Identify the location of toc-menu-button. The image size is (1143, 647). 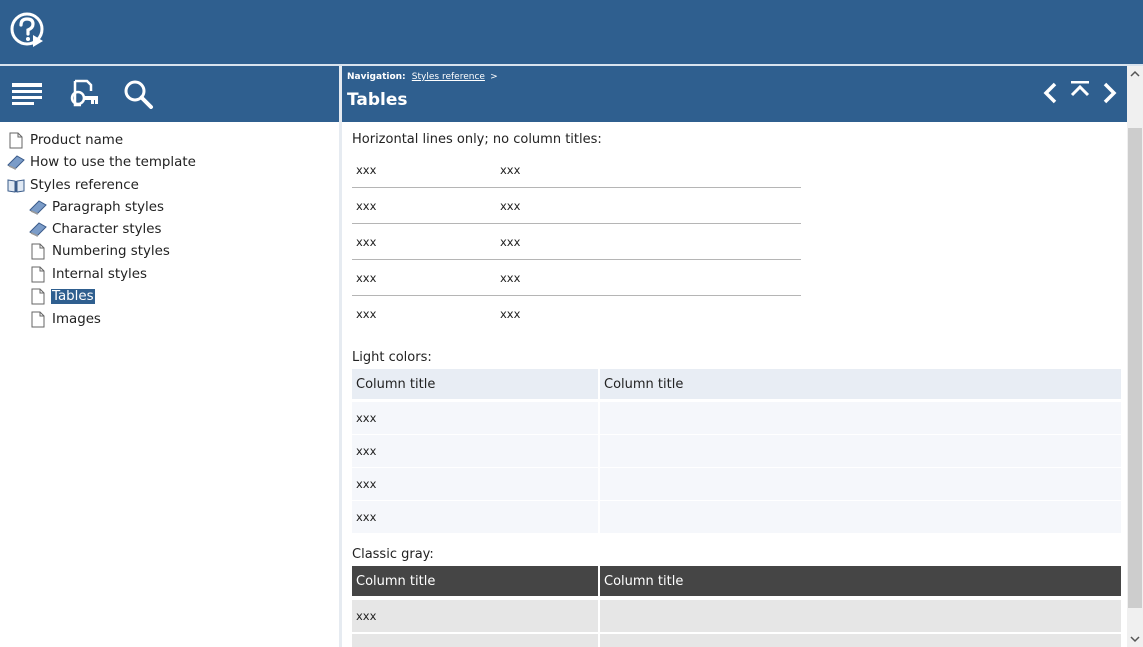
(27, 94).